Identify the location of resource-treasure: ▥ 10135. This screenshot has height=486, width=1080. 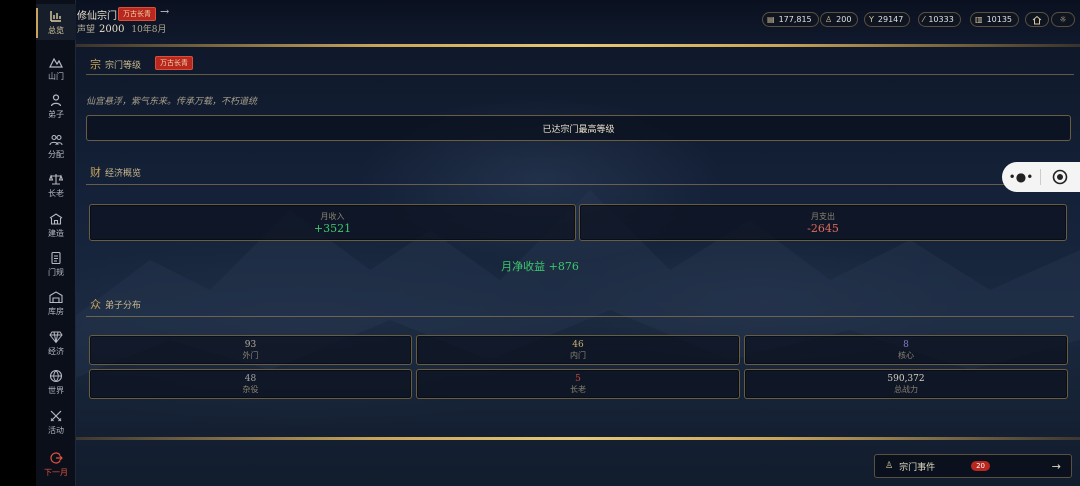
(995, 19).